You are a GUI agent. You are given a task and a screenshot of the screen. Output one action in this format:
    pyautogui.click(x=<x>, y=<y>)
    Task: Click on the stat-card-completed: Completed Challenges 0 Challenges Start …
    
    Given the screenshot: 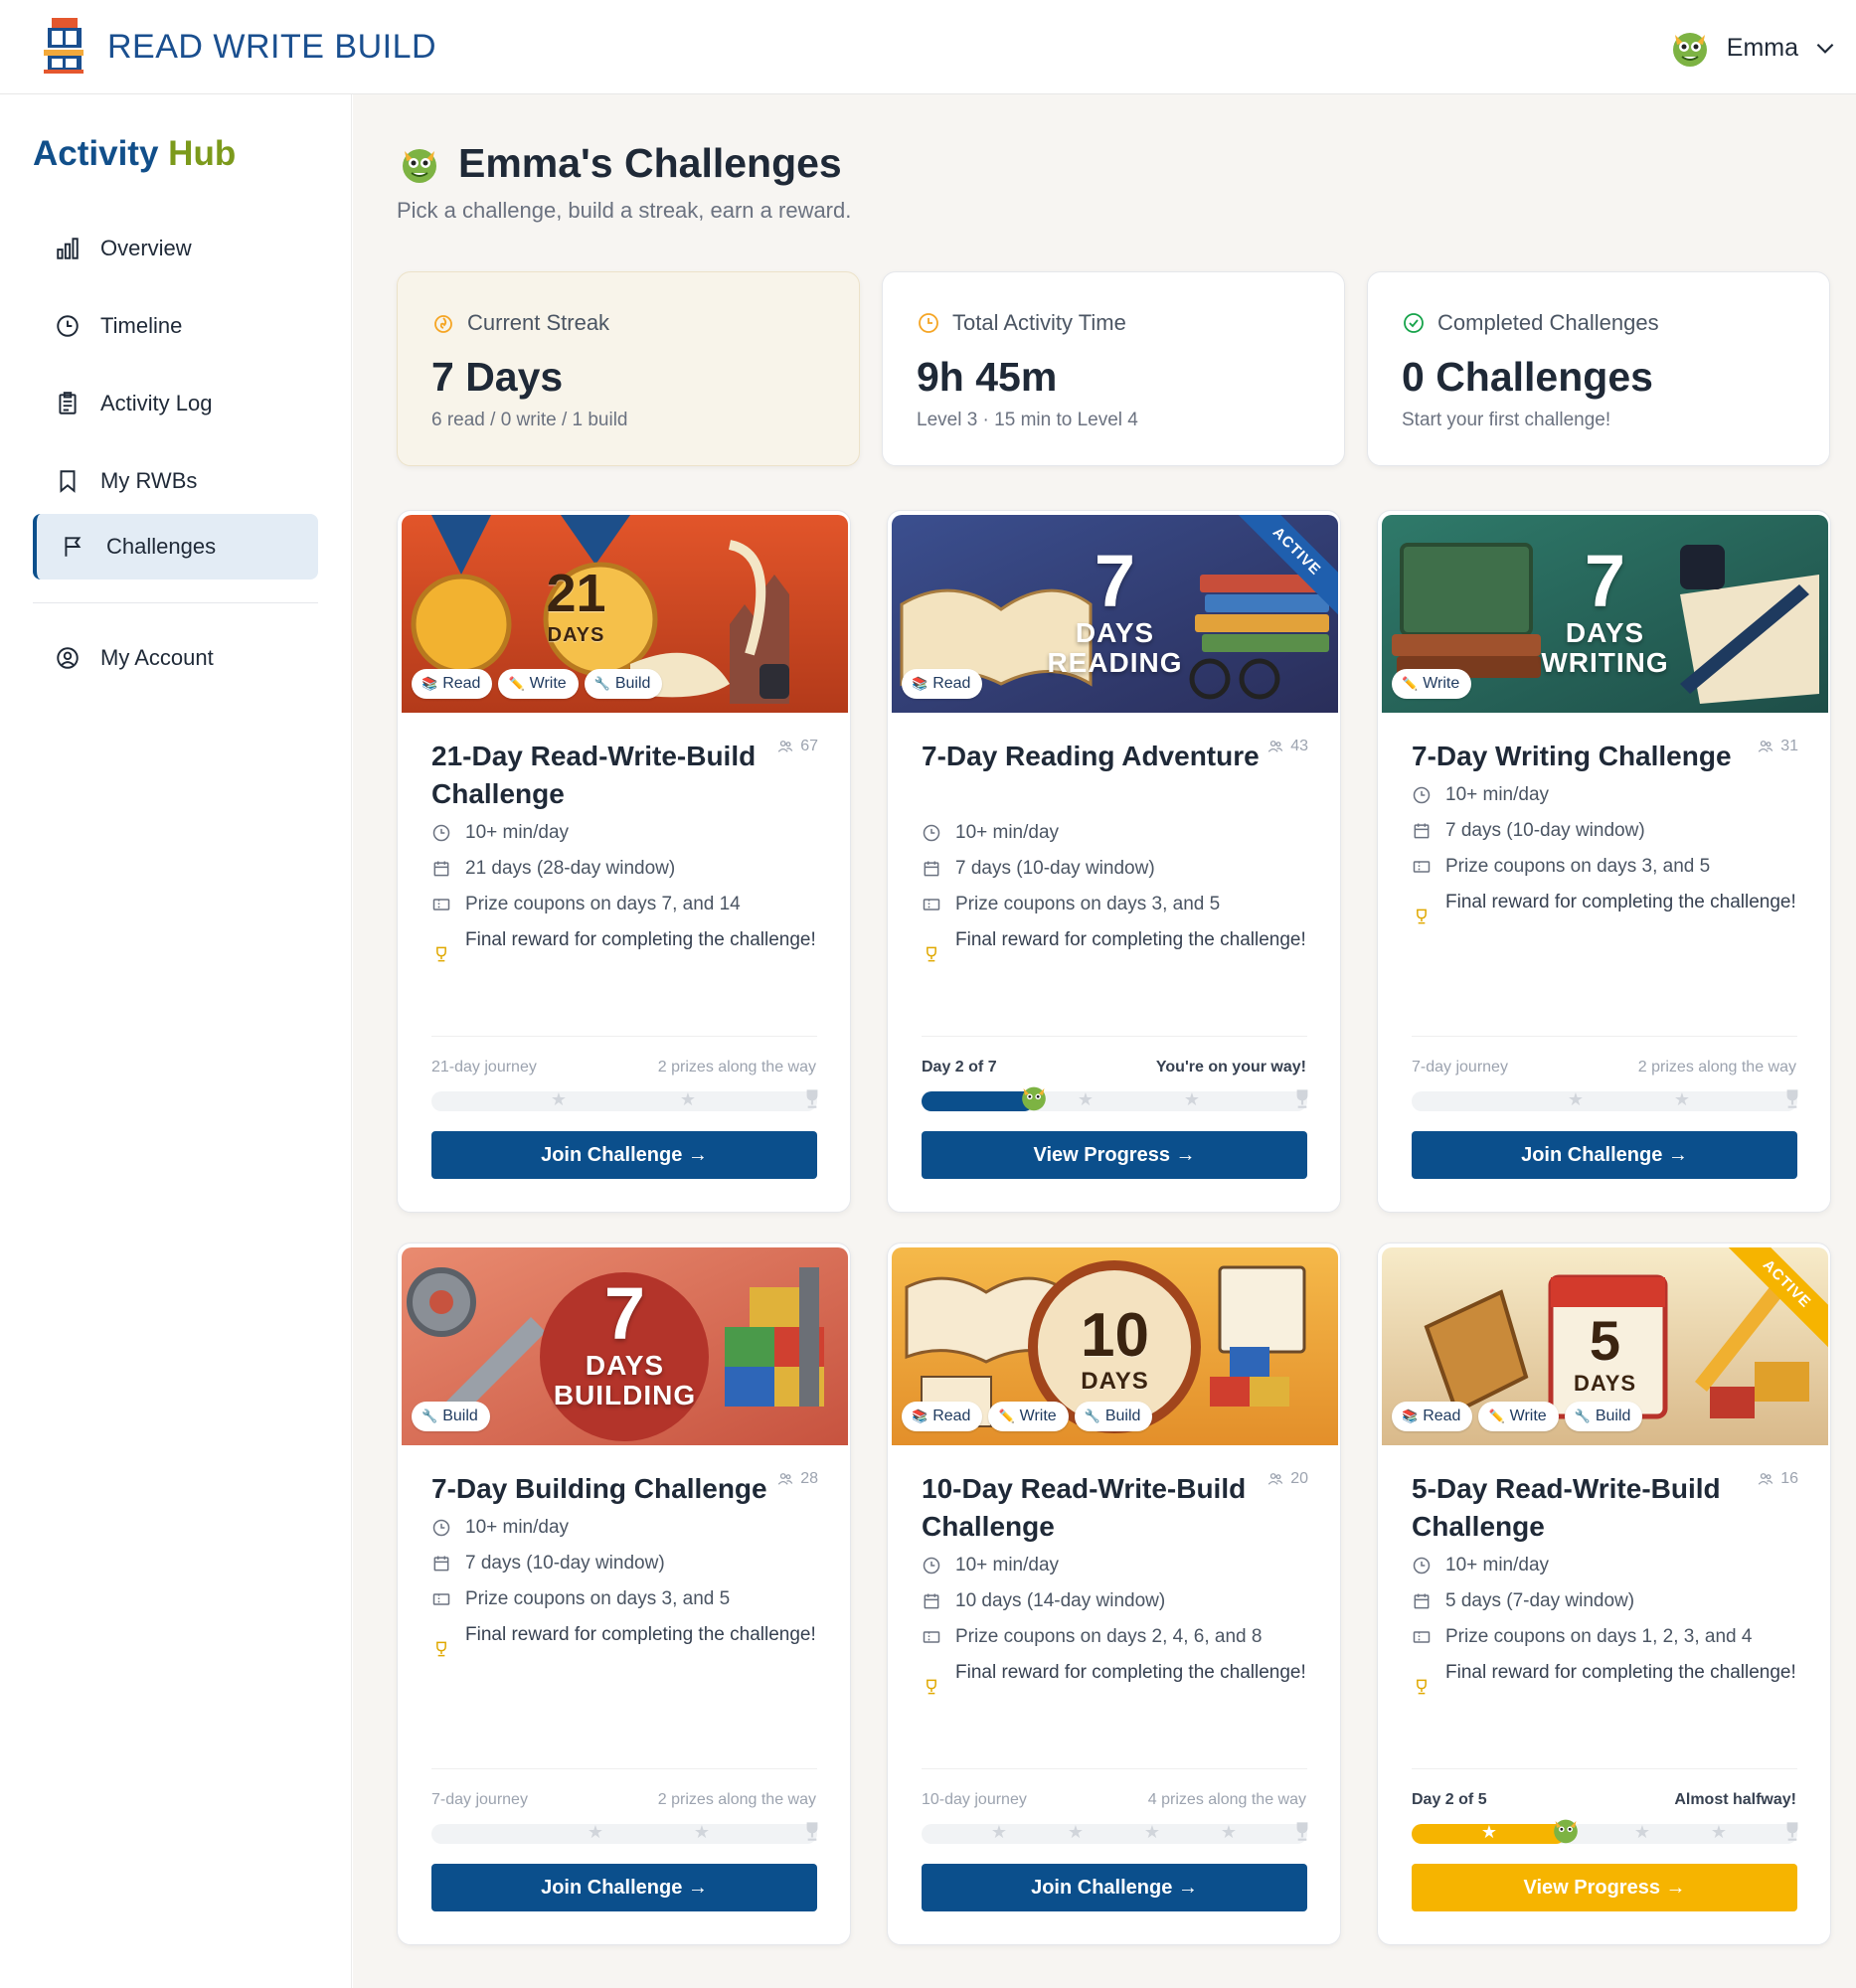 What is the action you would take?
    pyautogui.click(x=1598, y=368)
    